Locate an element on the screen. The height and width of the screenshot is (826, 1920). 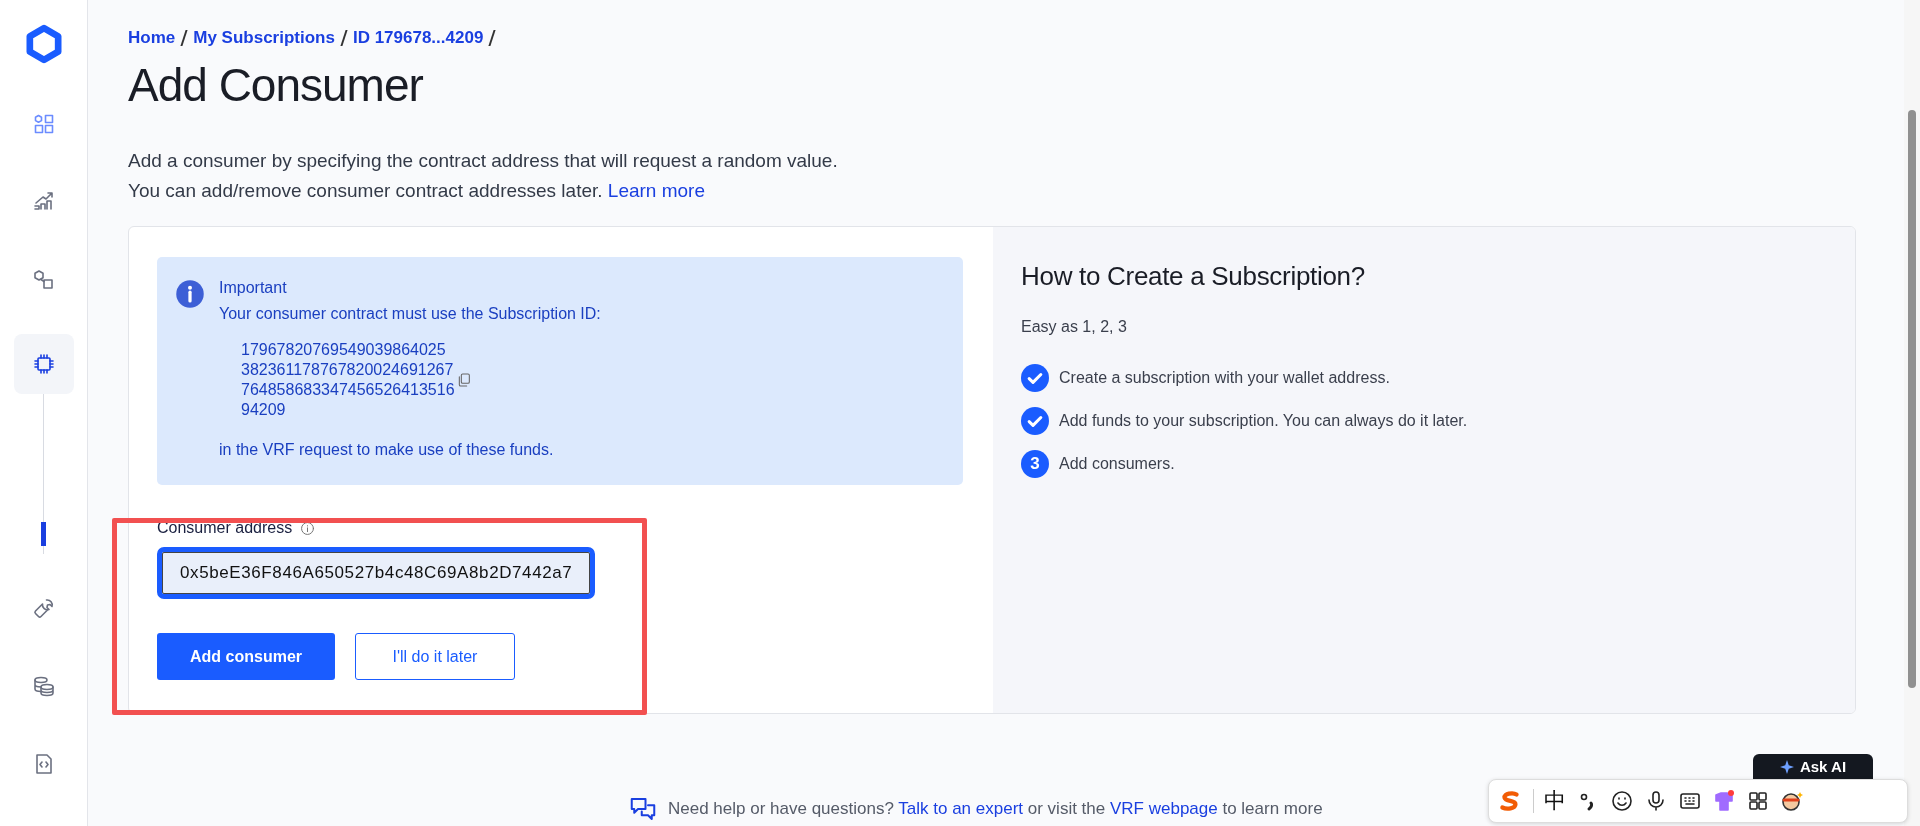
add-consumer-button: Add consumer is located at coordinates (246, 656).